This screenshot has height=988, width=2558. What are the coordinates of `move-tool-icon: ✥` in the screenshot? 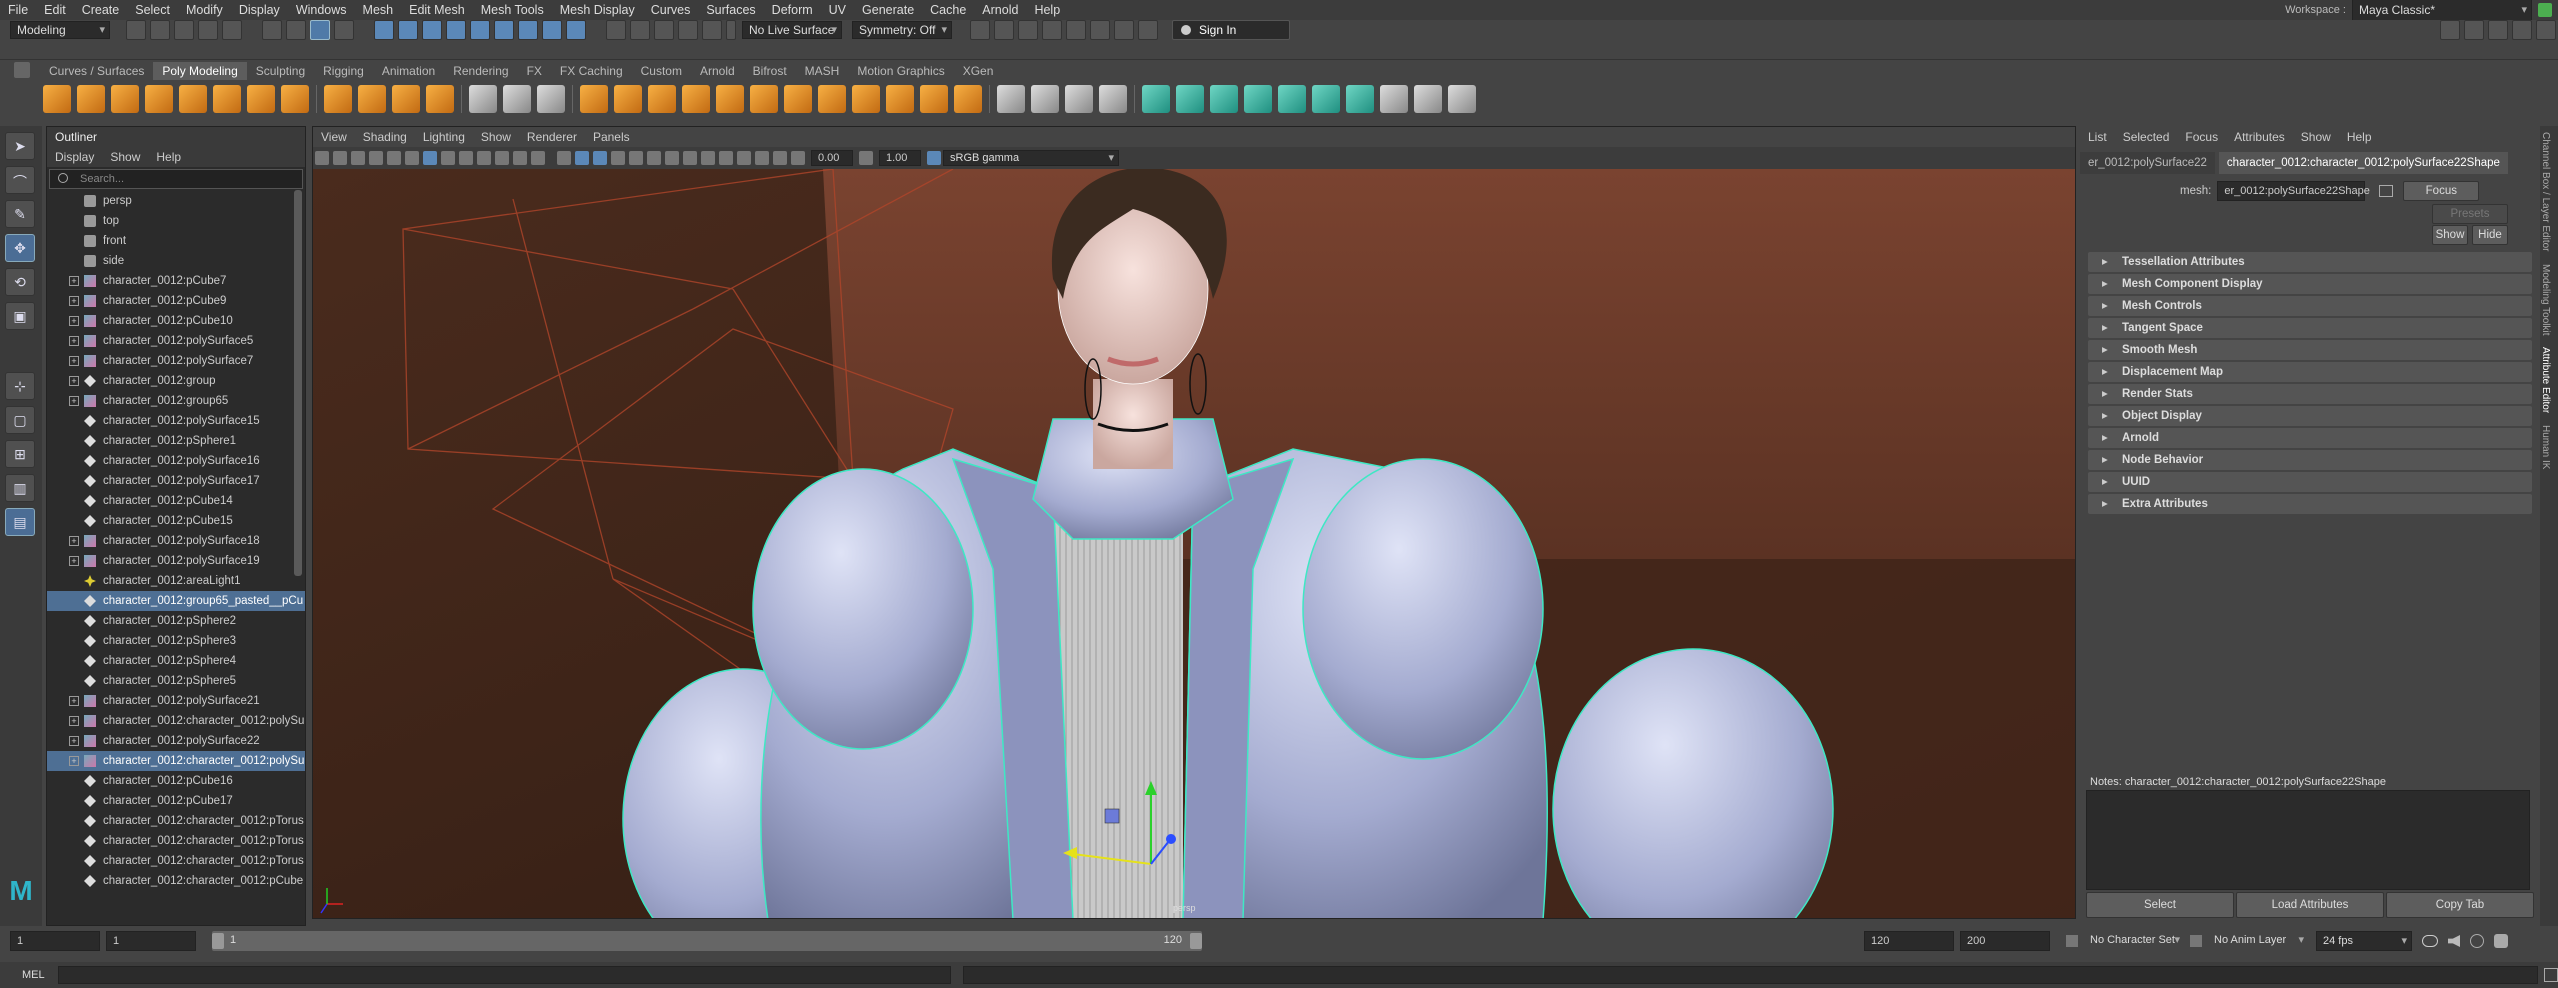 It's located at (20, 248).